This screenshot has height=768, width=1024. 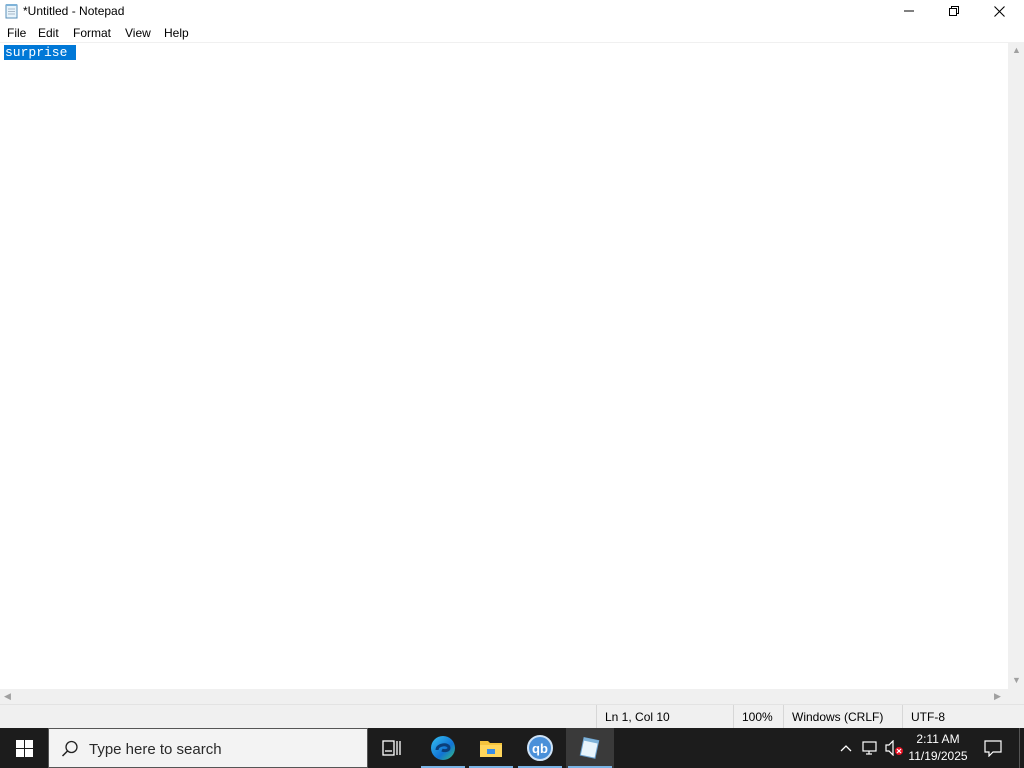 I want to click on taskbar-search-box: Type here to search, so click(x=208, y=748).